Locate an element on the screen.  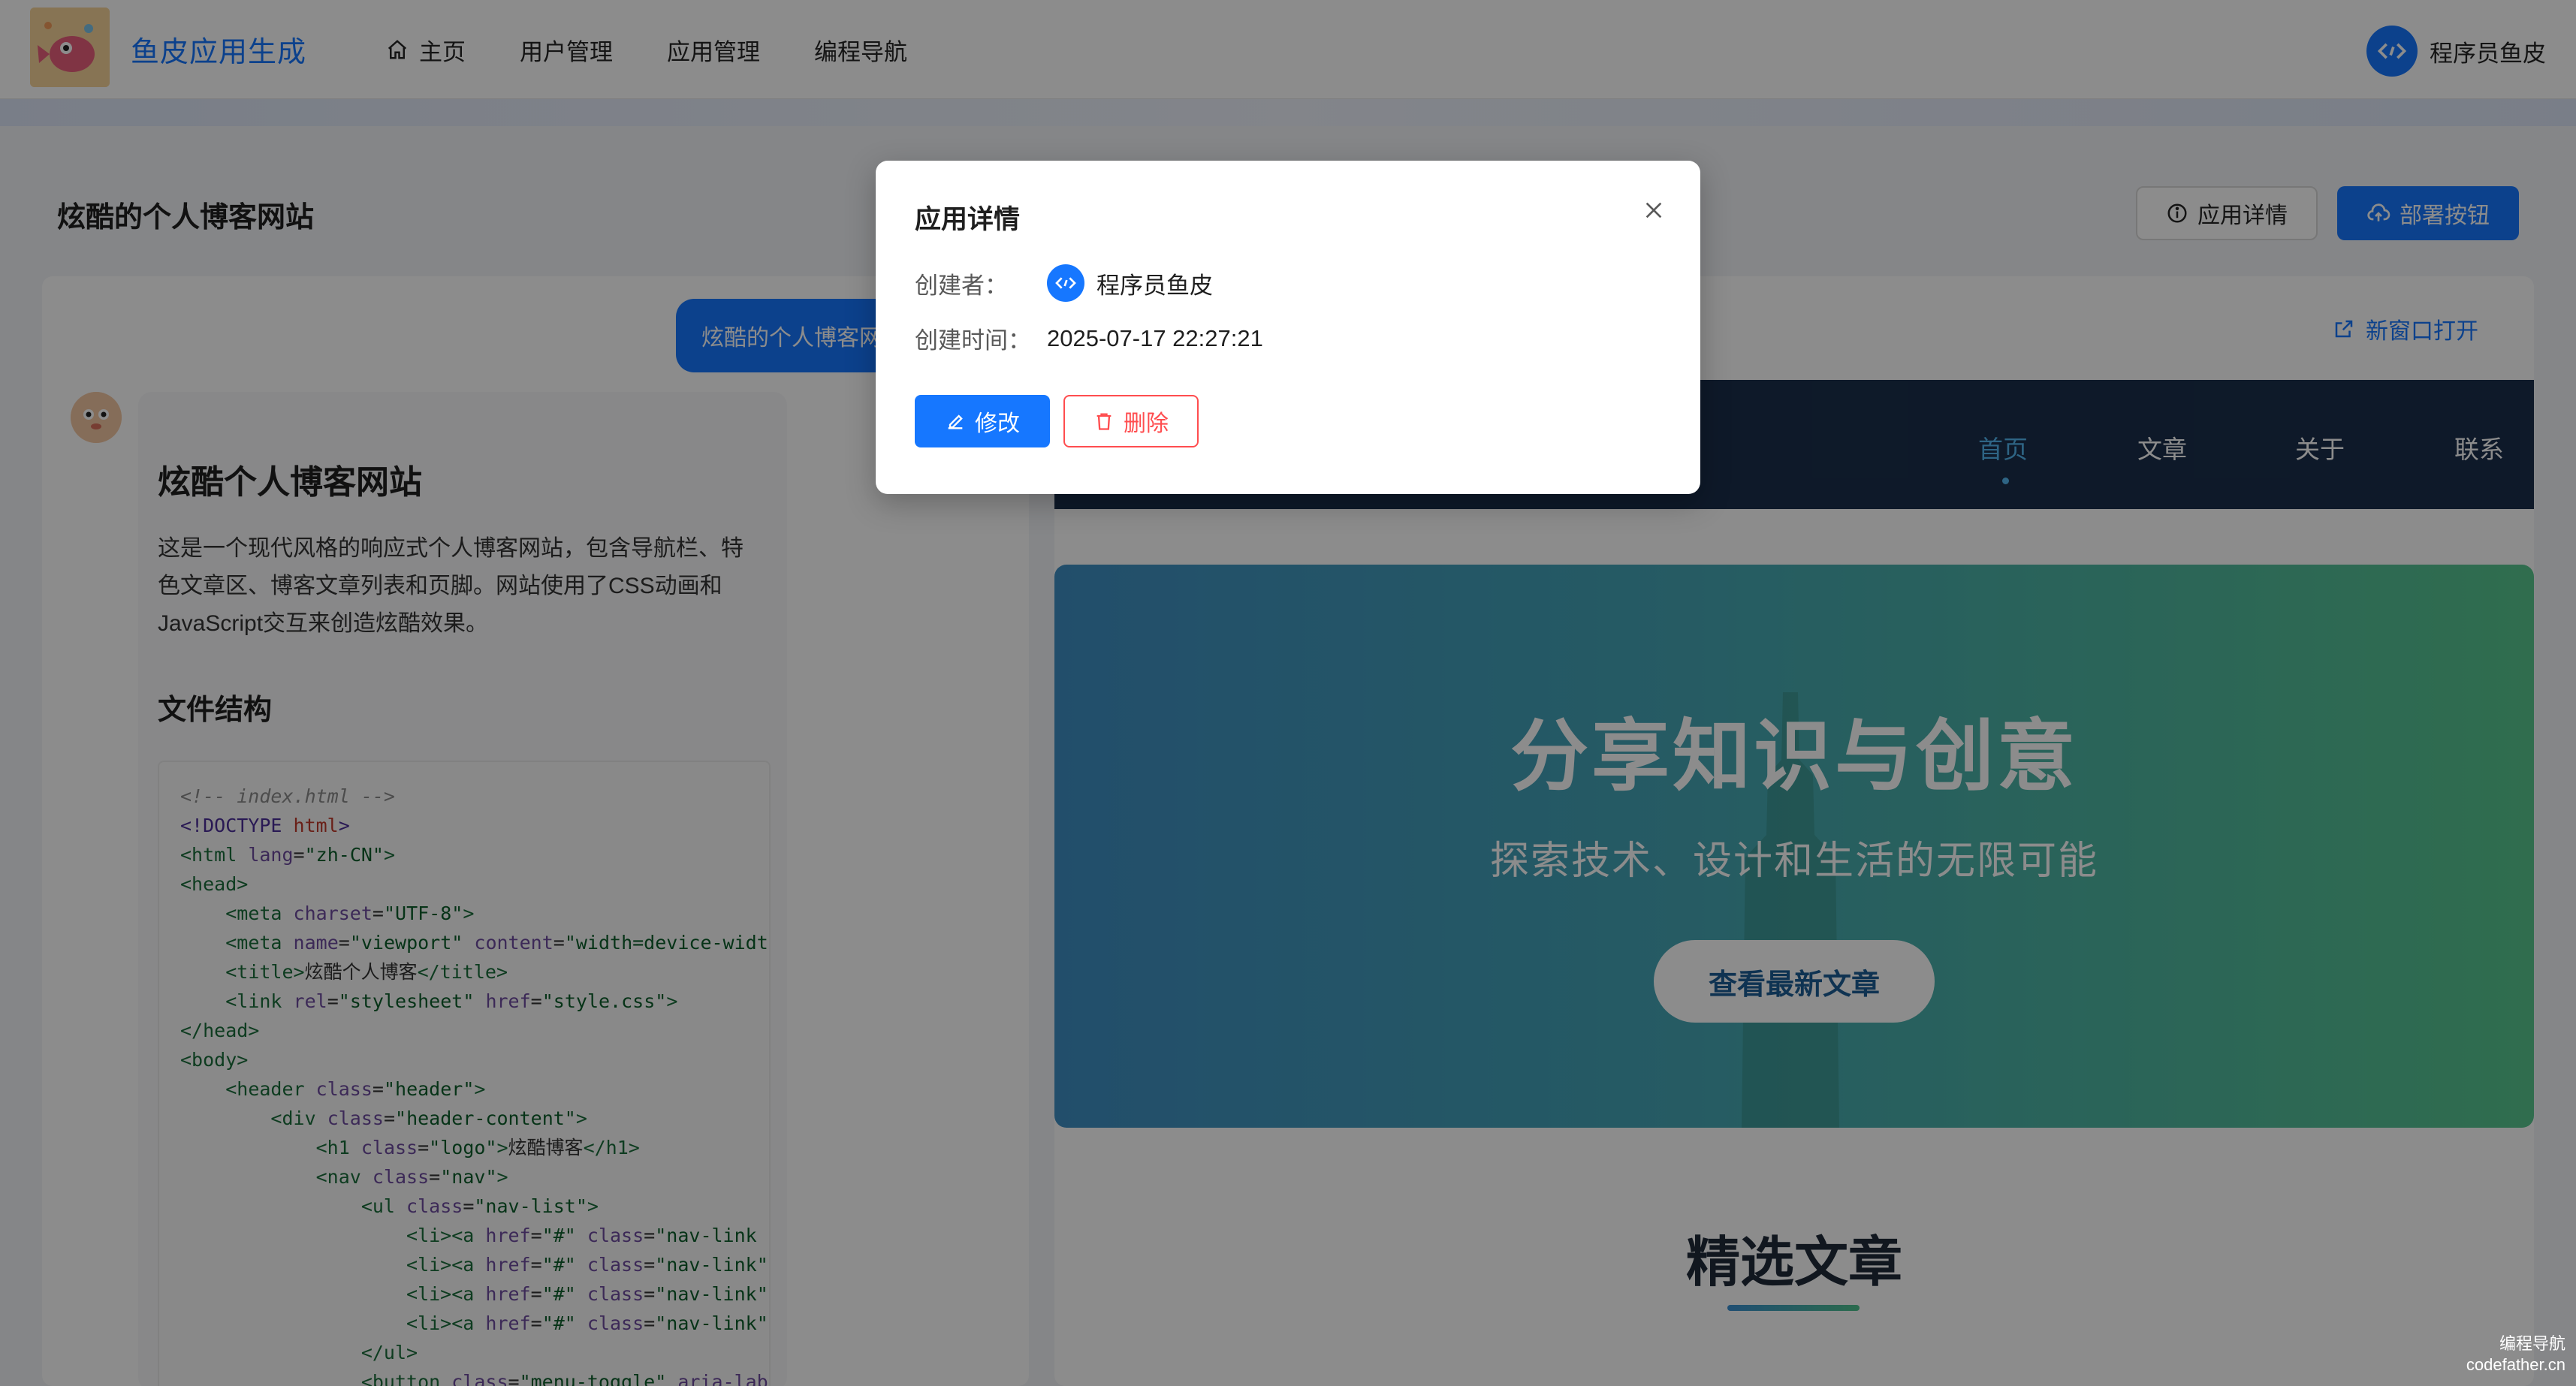
code-logo-icon is located at coordinates (1065, 283).